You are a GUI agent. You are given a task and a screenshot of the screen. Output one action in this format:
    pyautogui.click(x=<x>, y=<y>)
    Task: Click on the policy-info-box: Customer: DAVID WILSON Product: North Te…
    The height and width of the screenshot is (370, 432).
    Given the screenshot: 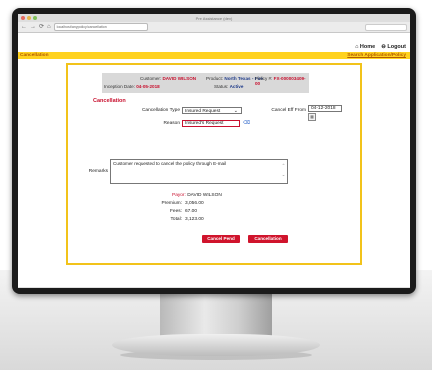 What is the action you would take?
    pyautogui.click(x=205, y=83)
    